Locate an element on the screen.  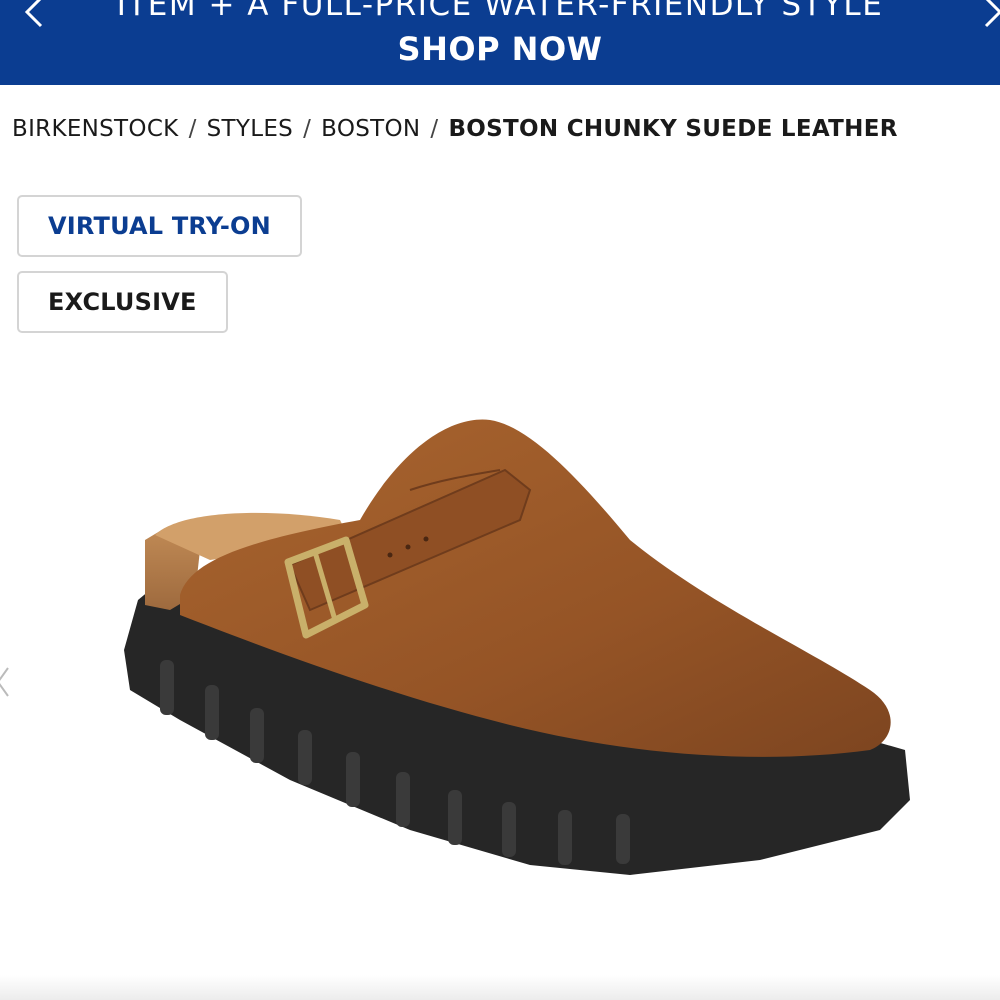
breadcrumb-current: BOSTON CHUNKY SUEDE LEATHER is located at coordinates (673, 129).